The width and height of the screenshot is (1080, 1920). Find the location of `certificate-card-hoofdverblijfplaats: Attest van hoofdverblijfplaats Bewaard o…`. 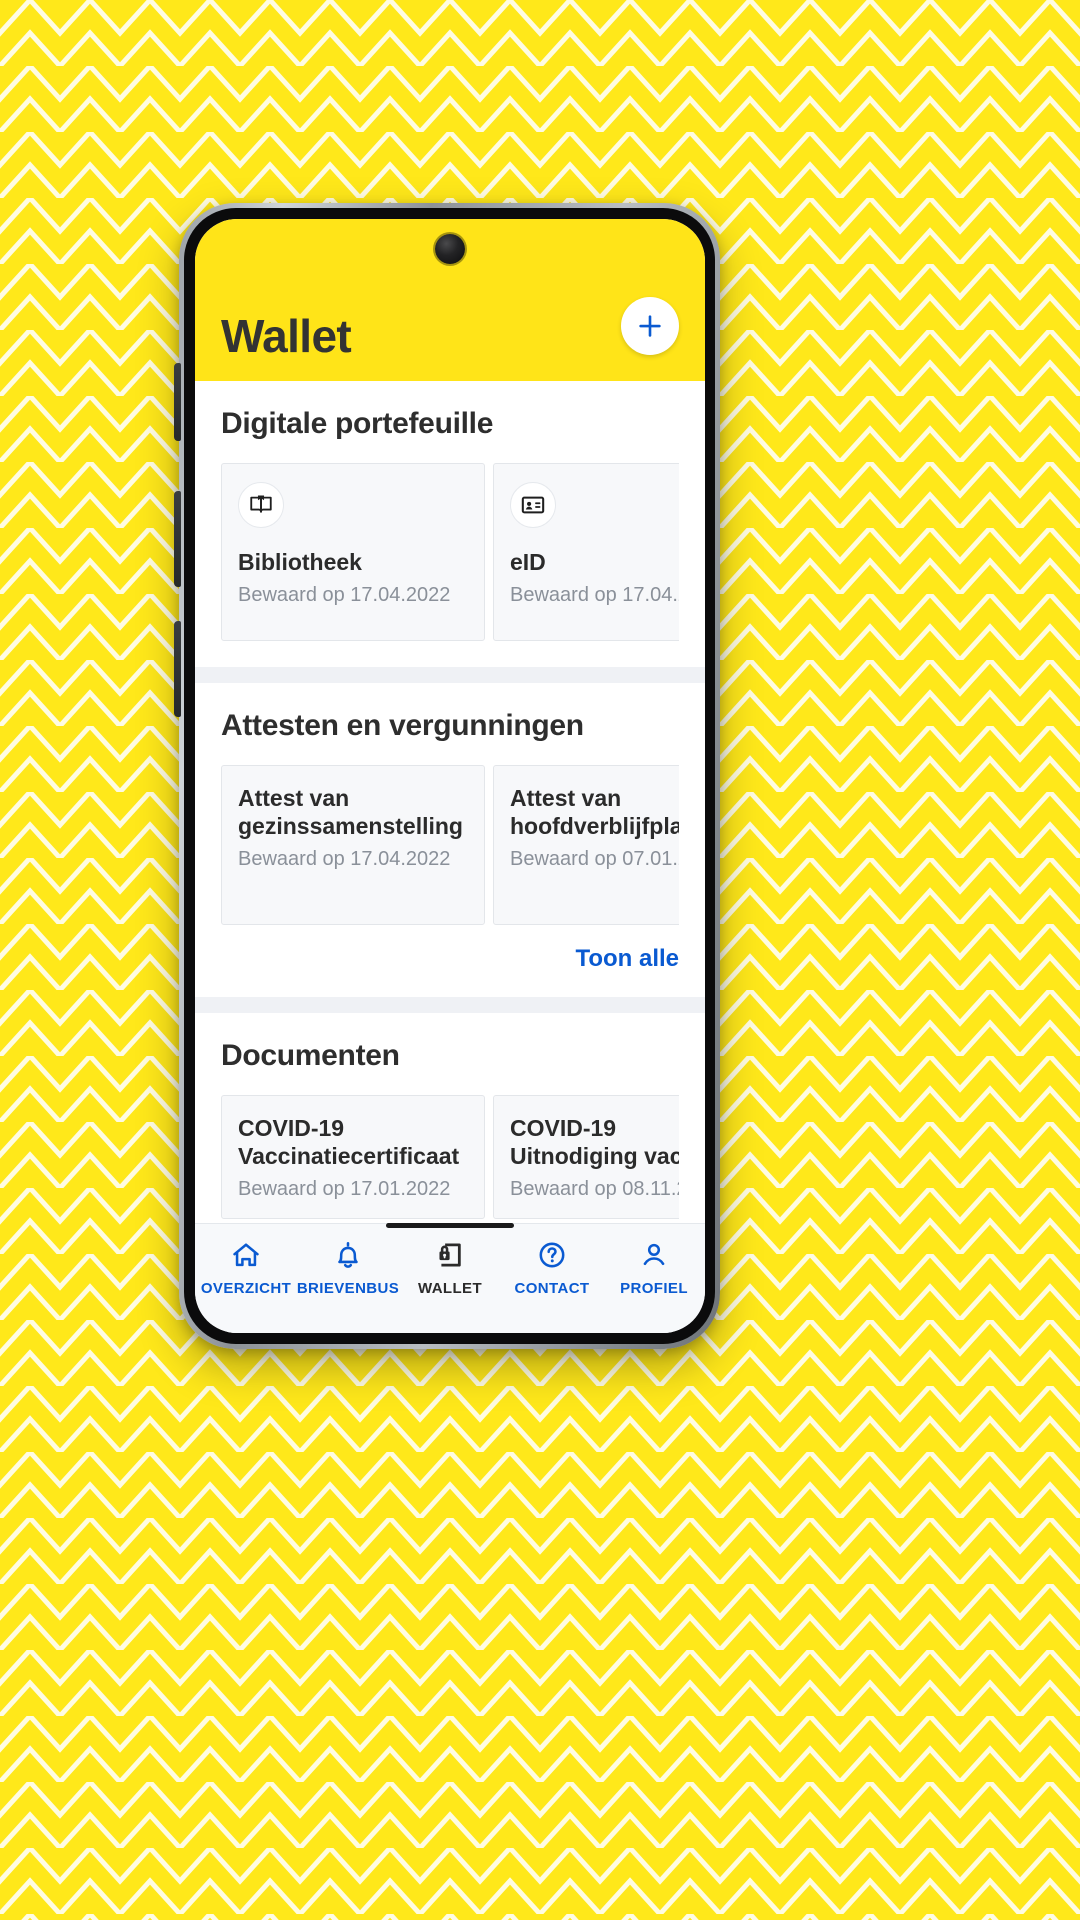

certificate-card-hoofdverblijfplaats: Attest van hoofdverblijfplaats Bewaard o… is located at coordinates (586, 845).